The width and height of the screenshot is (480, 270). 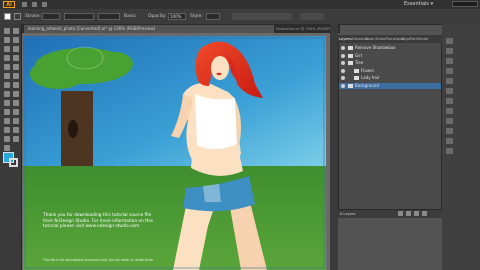 I want to click on eraser-tool-icon, so click(x=7, y=76).